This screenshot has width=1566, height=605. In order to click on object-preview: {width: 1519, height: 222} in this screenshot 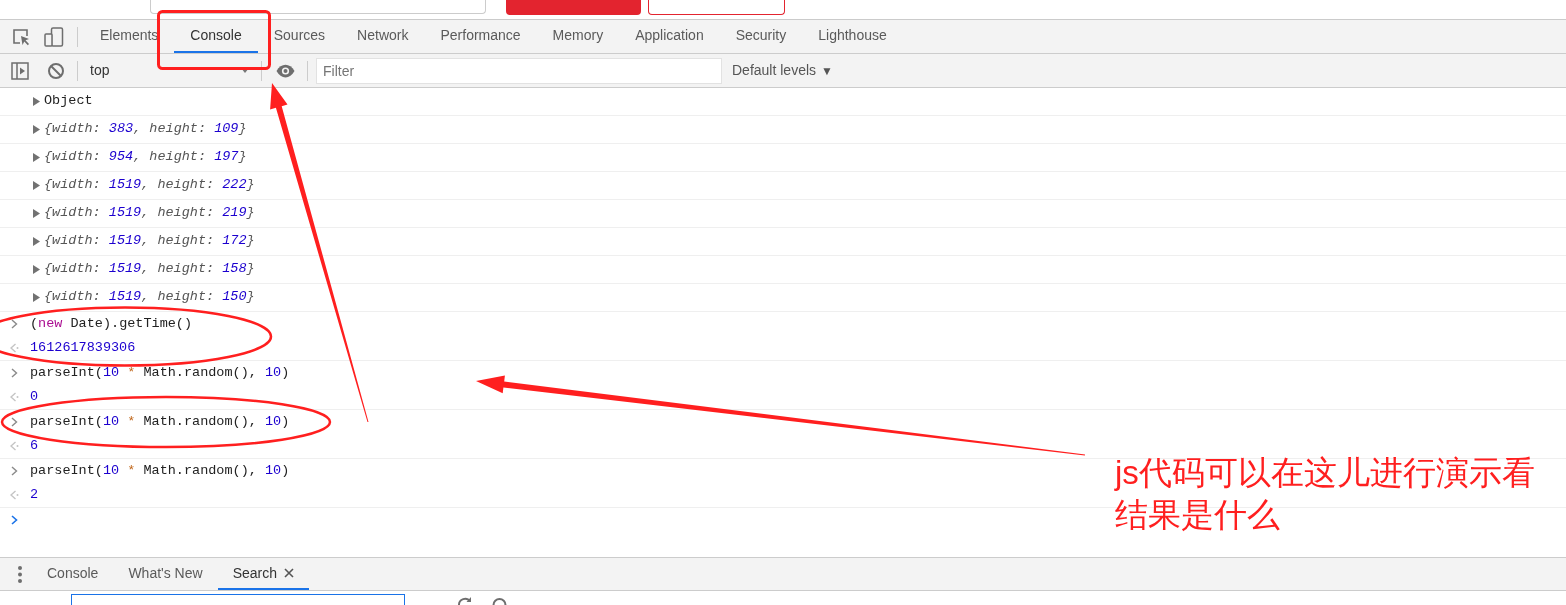, I will do `click(149, 185)`.